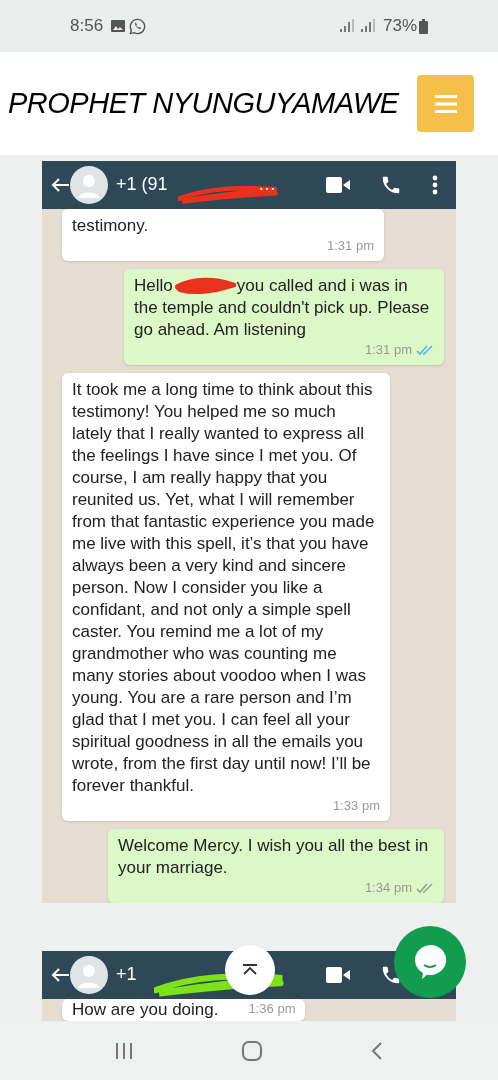 The height and width of the screenshot is (1080, 498). I want to click on redaction-scribble, so click(204, 286).